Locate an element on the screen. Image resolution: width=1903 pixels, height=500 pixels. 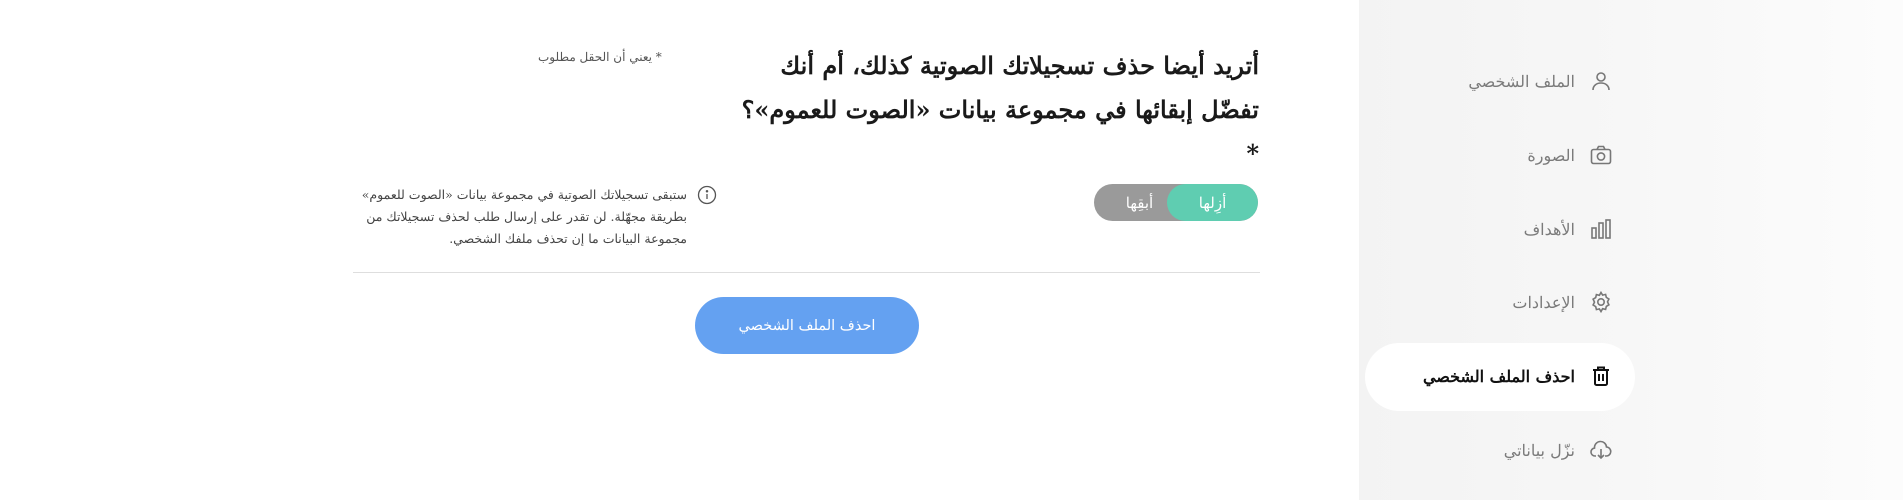
cloud-download-icon is located at coordinates (1601, 450).